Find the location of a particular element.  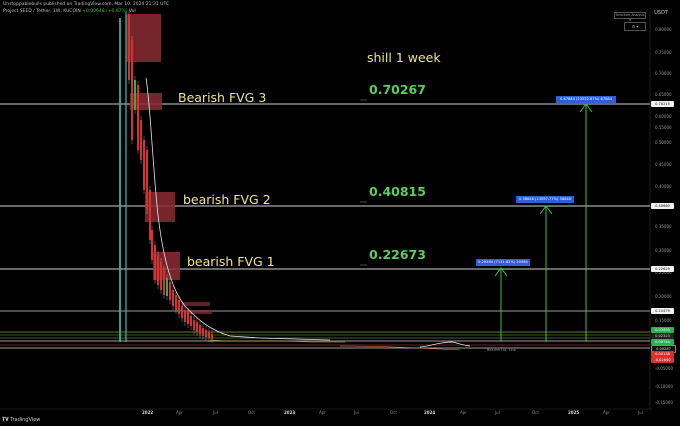

price-tick: 0.50000 is located at coordinates (663, 142).